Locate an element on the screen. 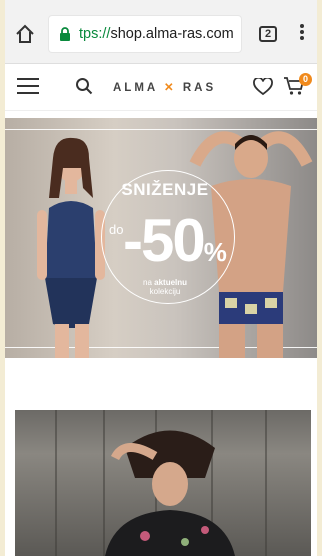  site-header: ALMA ✕ RAS 0 is located at coordinates (161, 87).